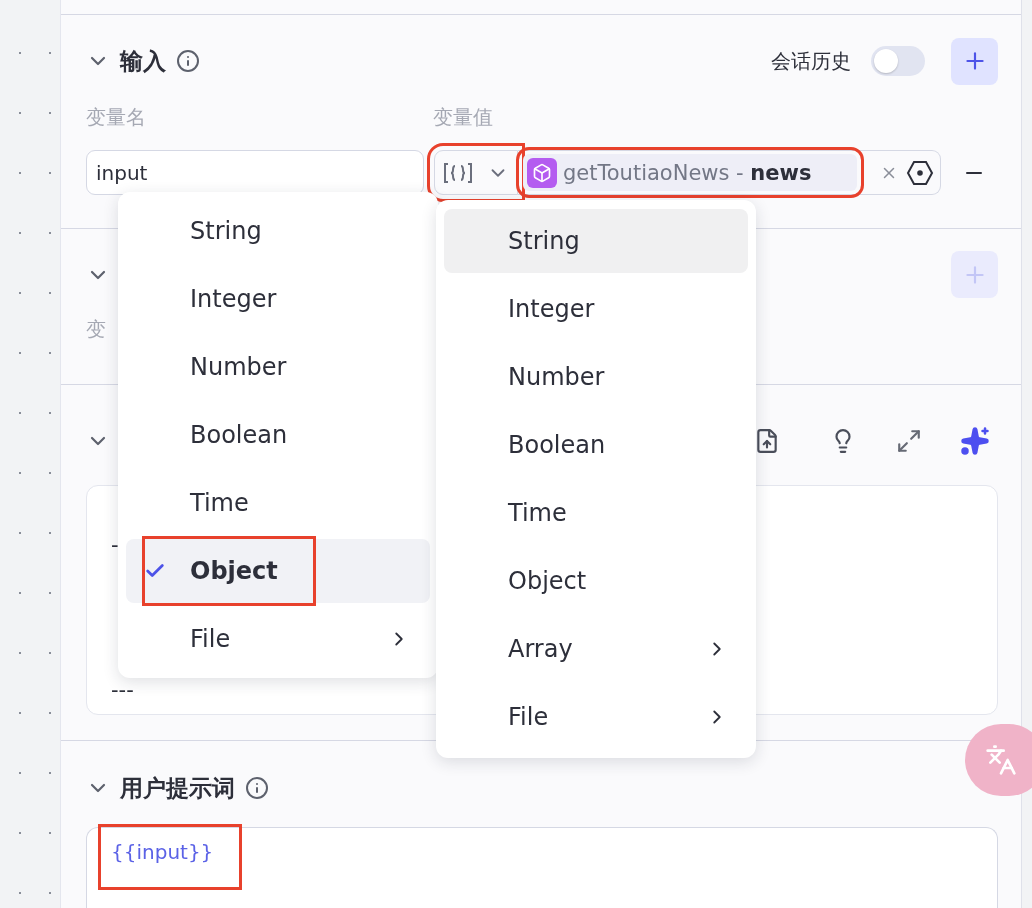 The width and height of the screenshot is (1032, 908). I want to click on section-title: 用户提示词, so click(177, 788).